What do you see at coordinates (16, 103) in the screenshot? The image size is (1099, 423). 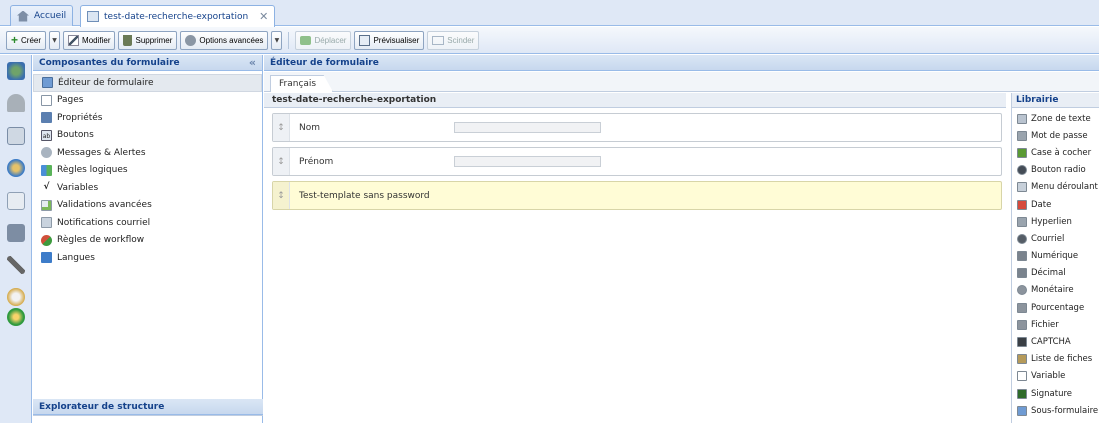 I see `database-icon` at bounding box center [16, 103].